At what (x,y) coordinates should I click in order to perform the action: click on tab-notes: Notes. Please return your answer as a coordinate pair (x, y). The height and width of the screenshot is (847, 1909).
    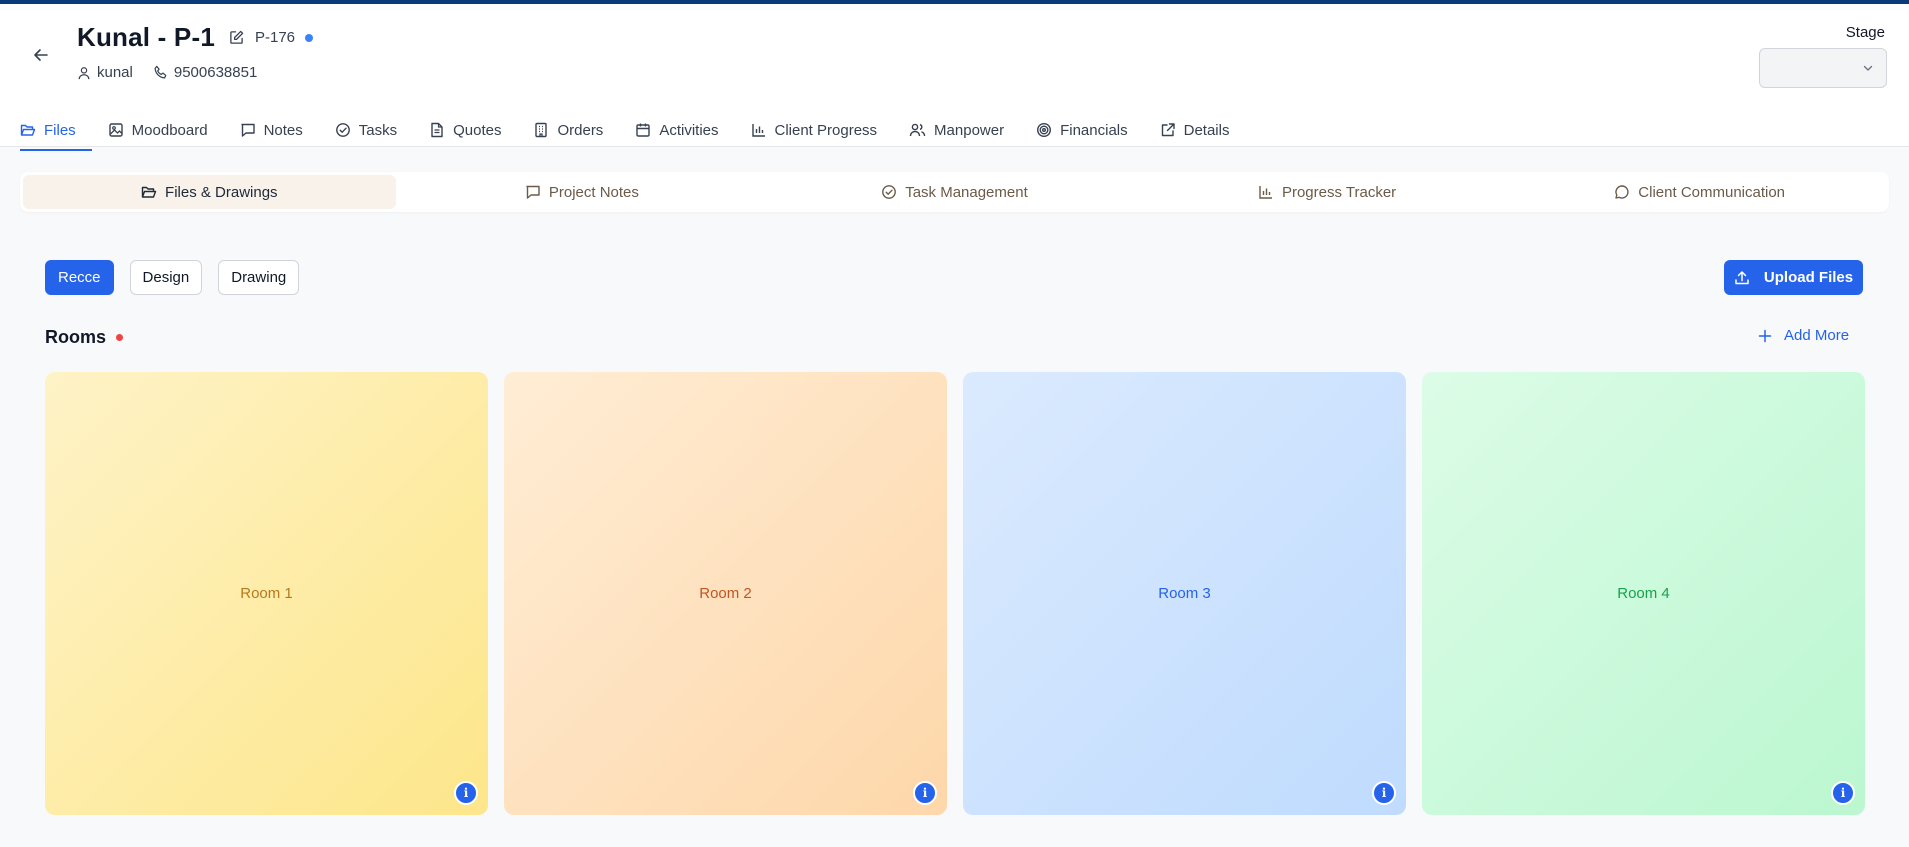
    Looking at the image, I should click on (279, 130).